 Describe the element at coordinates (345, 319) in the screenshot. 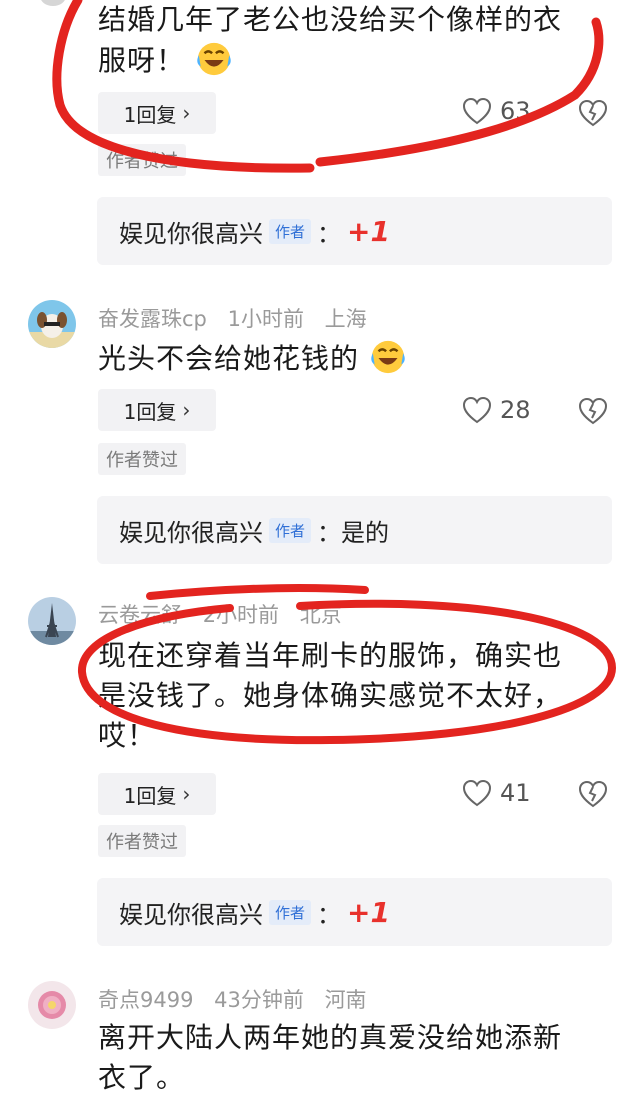

I see `location: 上海` at that location.